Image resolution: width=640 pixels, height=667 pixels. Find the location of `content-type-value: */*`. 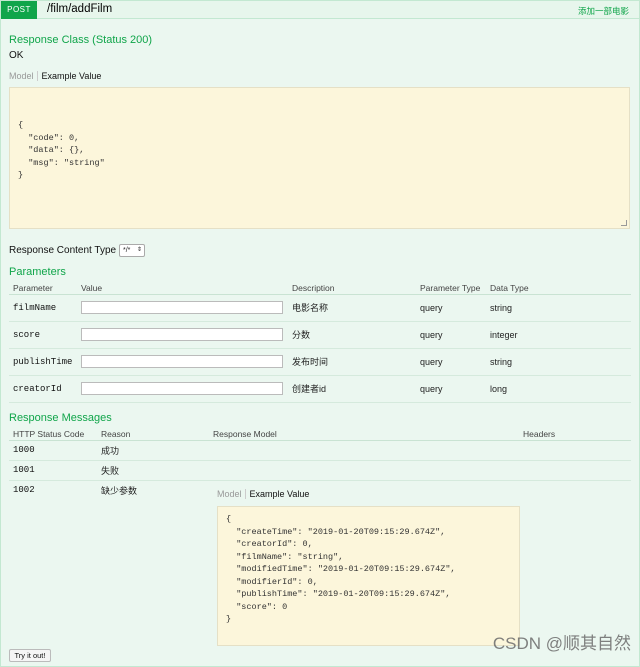

content-type-value: */* is located at coordinates (127, 250).